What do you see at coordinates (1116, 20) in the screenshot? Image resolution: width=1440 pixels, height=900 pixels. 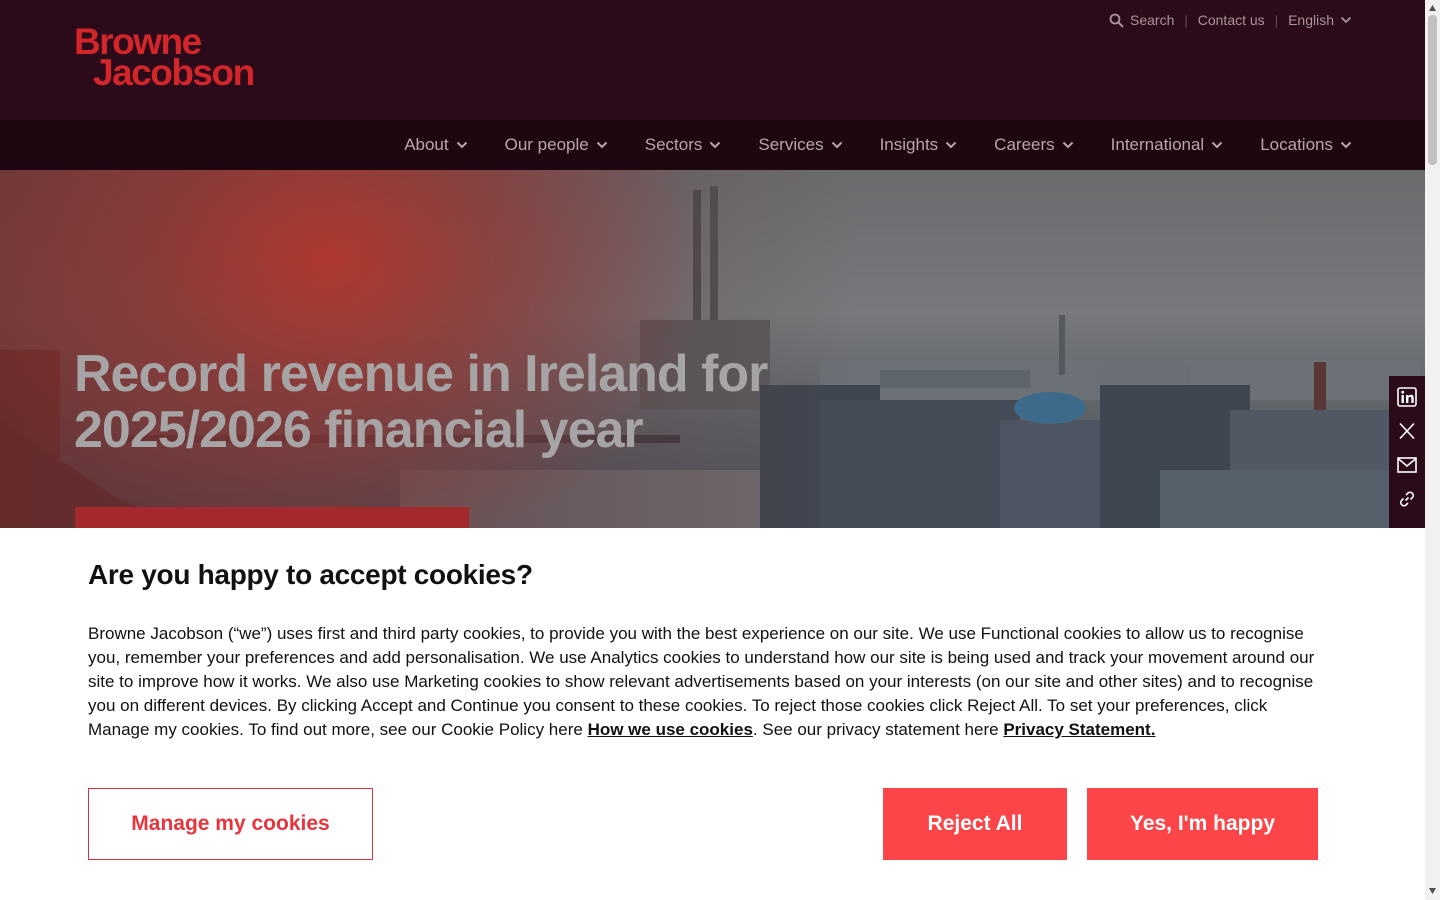 I see `search-icon` at bounding box center [1116, 20].